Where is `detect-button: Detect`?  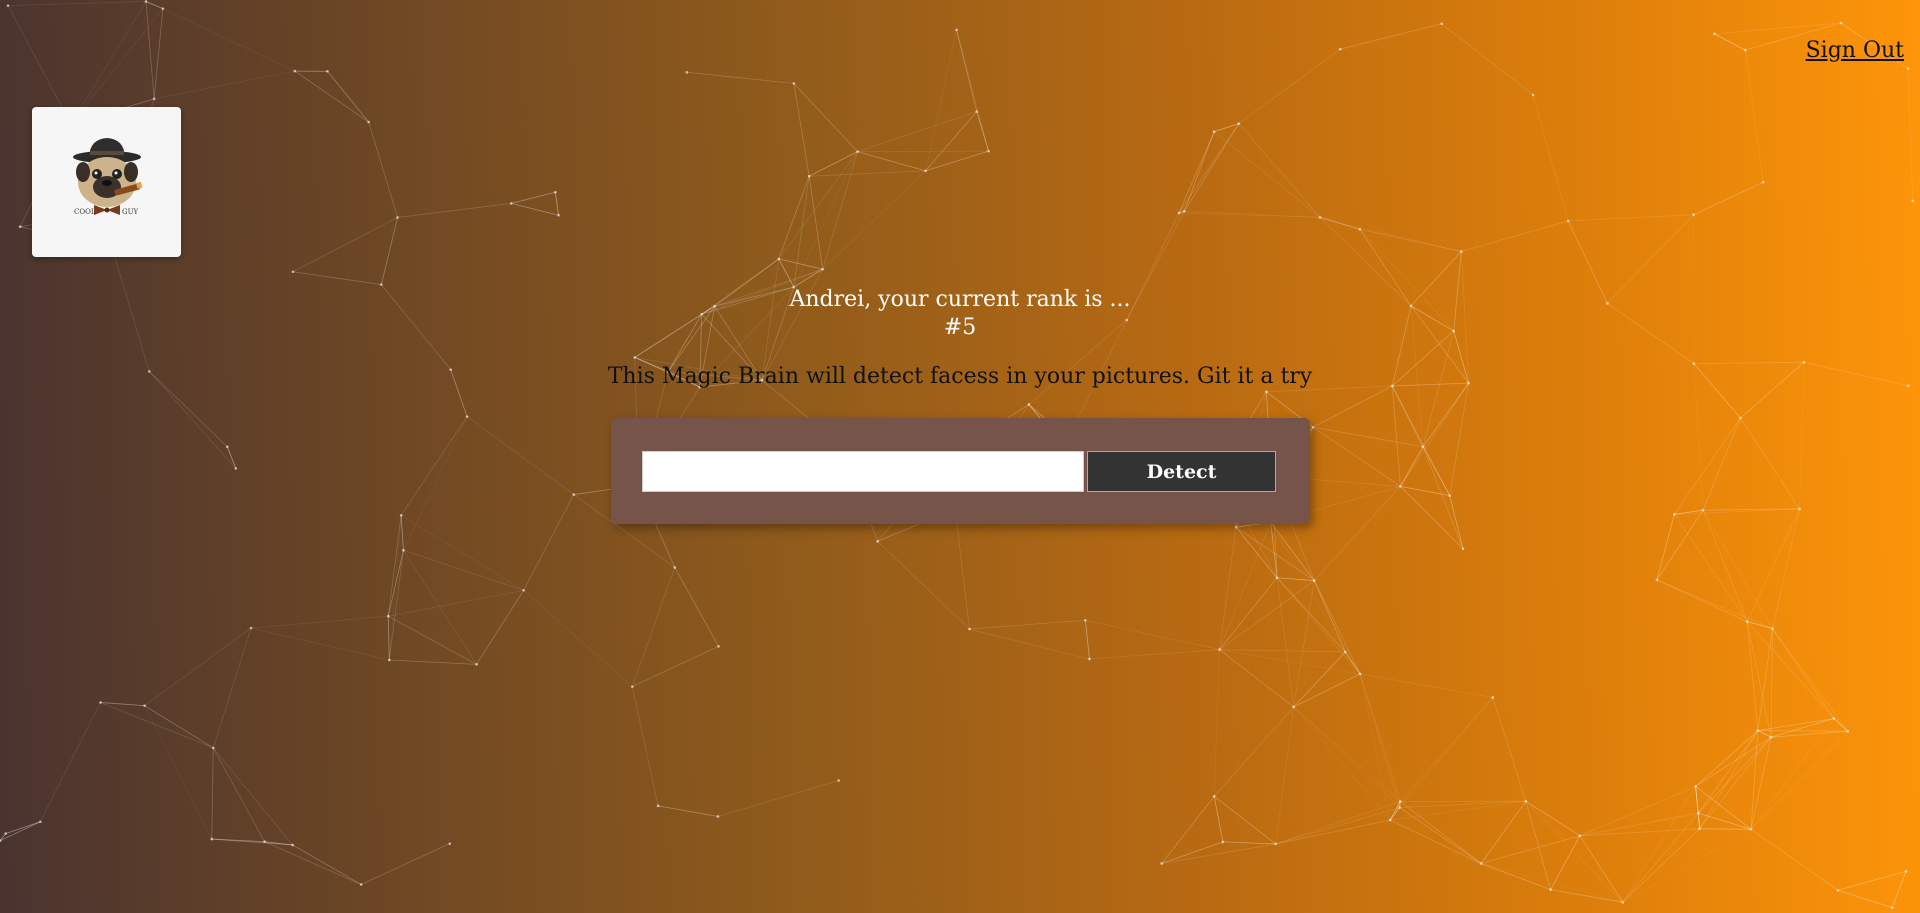
detect-button: Detect is located at coordinates (1181, 471).